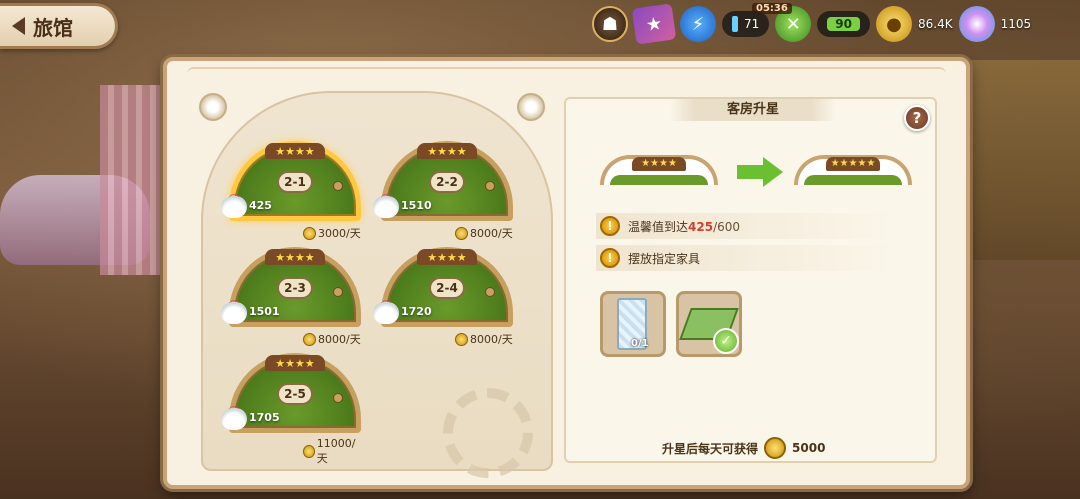  Describe the element at coordinates (53, 27) in the screenshot. I see `page-title: 旅馆` at that location.